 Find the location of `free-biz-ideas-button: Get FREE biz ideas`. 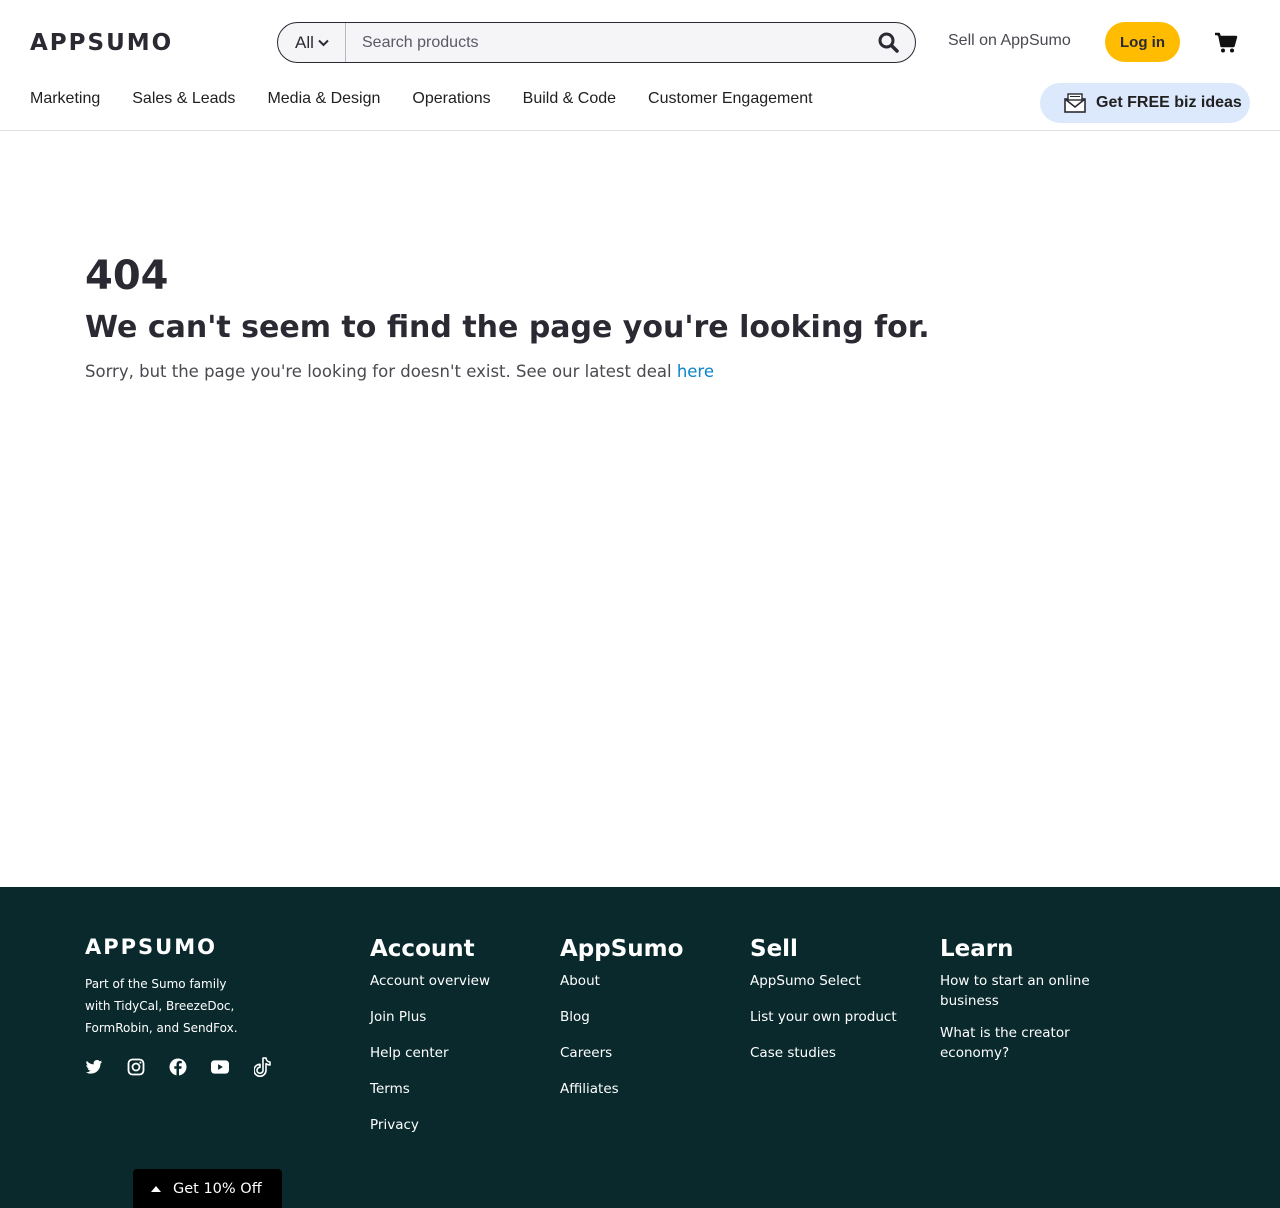

free-biz-ideas-button: Get FREE biz ideas is located at coordinates (1145, 103).